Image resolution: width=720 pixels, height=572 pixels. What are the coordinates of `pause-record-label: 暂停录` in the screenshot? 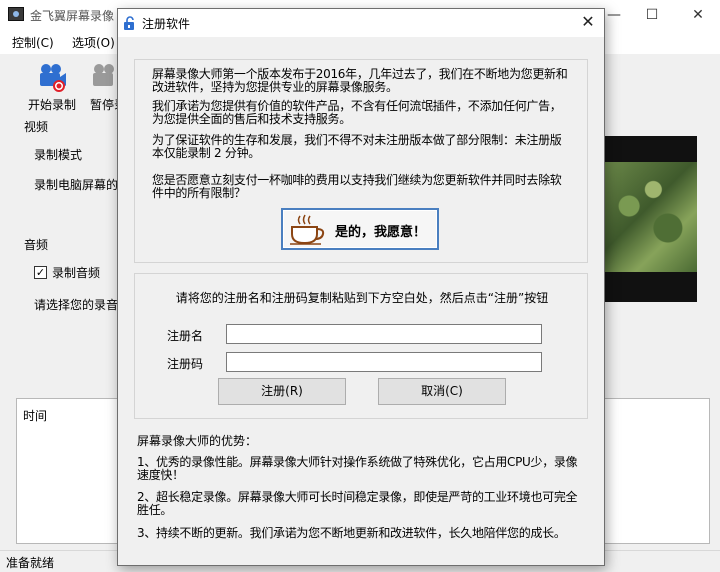 It's located at (104, 105).